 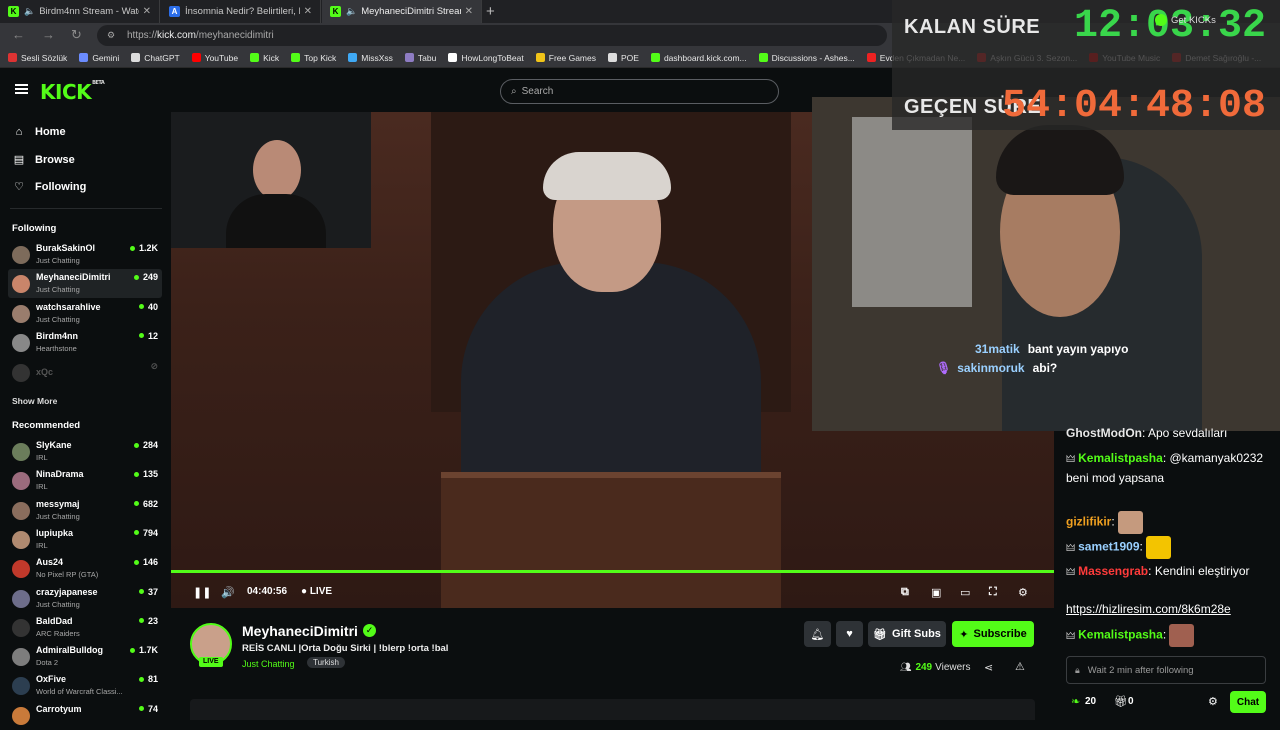 I want to click on bookmark-item: Free Games, so click(x=565, y=58).